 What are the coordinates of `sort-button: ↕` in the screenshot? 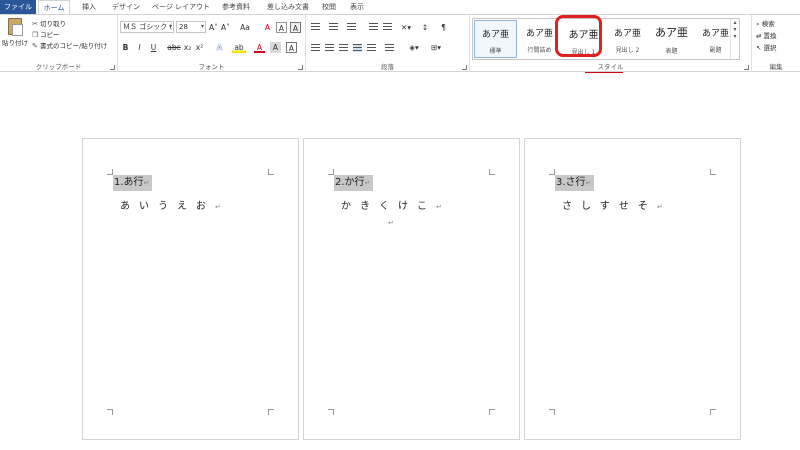 It's located at (425, 27).